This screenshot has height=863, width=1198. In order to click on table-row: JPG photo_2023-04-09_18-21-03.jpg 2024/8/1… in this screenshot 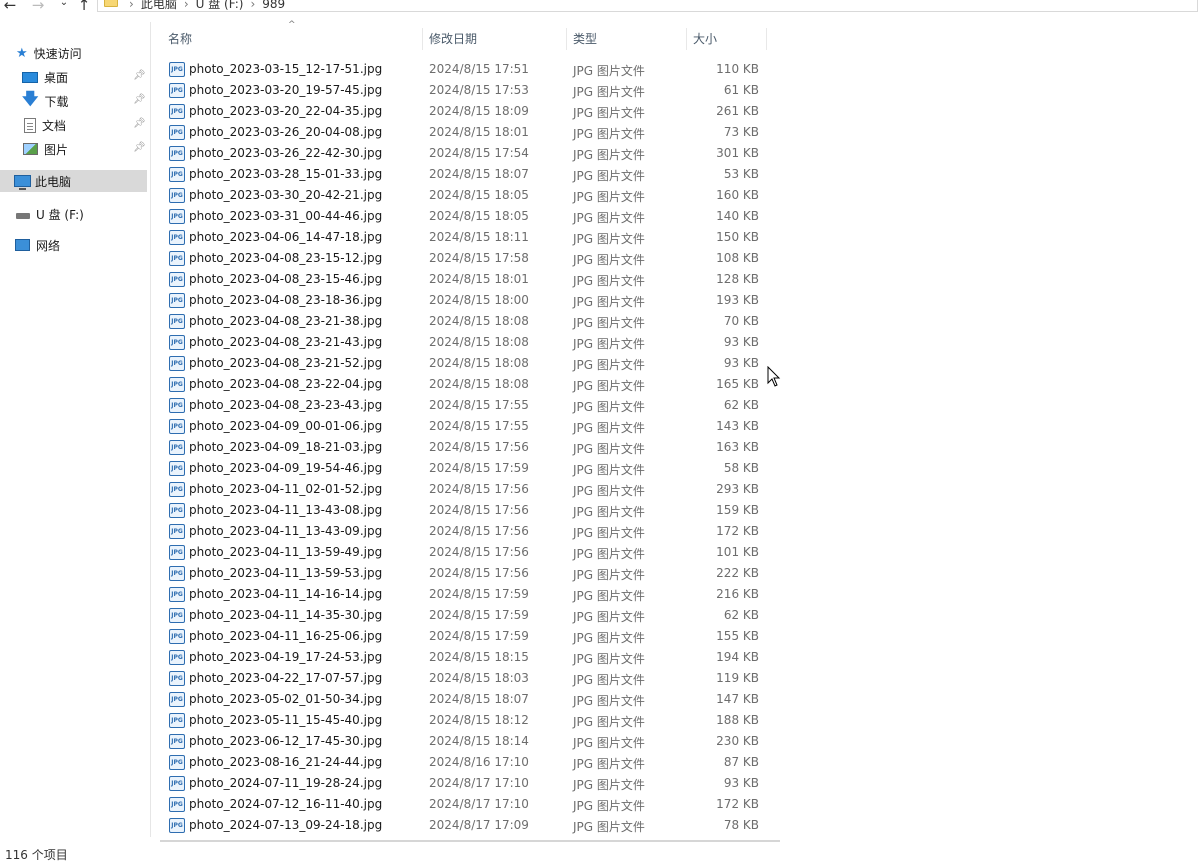, I will do `click(599, 447)`.